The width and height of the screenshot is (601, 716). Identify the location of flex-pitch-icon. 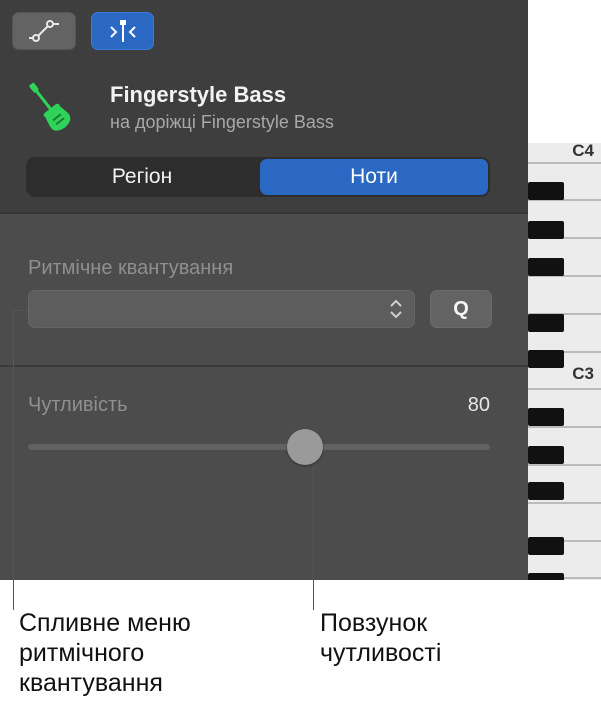
(122, 31).